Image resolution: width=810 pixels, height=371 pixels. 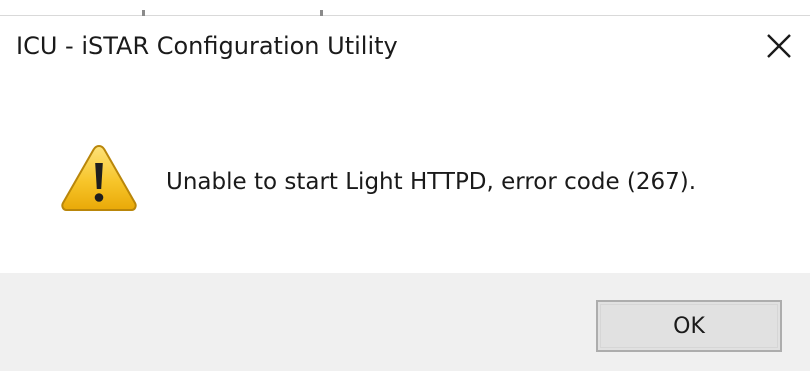 I want to click on warning-icon, so click(x=99, y=177).